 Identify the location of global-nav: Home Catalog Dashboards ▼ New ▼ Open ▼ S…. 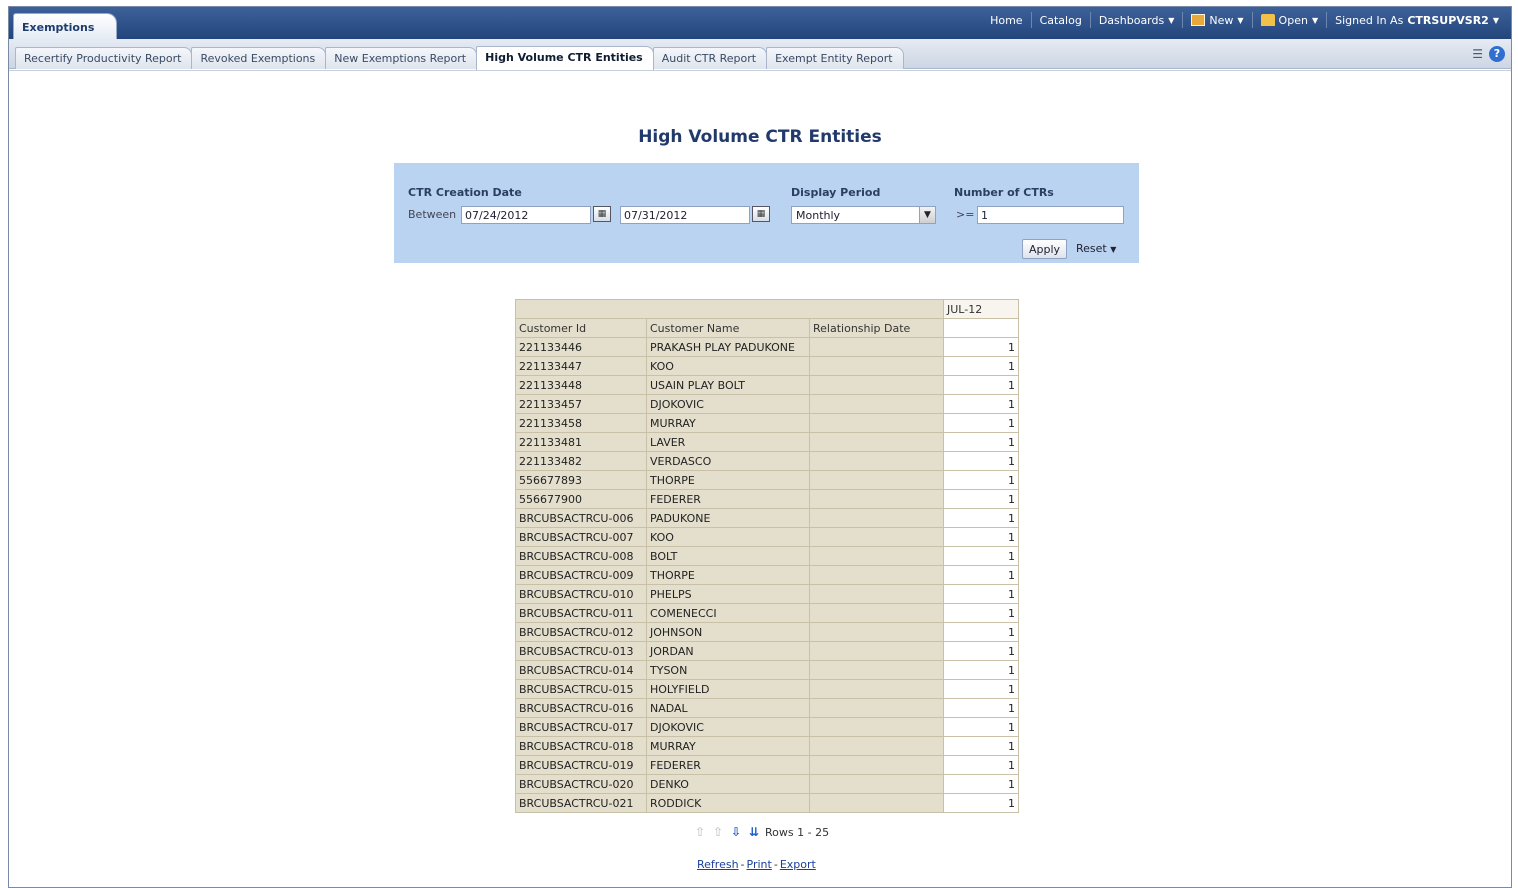
(1244, 20).